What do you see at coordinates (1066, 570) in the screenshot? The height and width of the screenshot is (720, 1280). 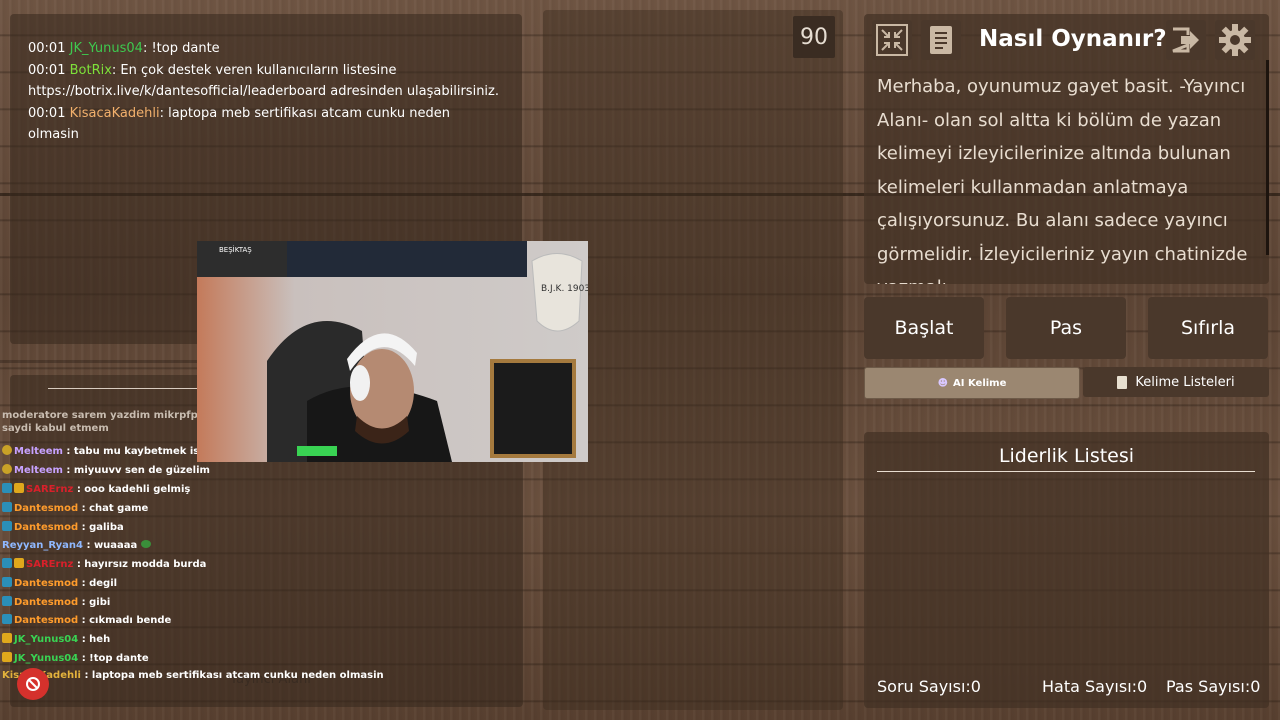 I see `leaderboard-panel` at bounding box center [1066, 570].